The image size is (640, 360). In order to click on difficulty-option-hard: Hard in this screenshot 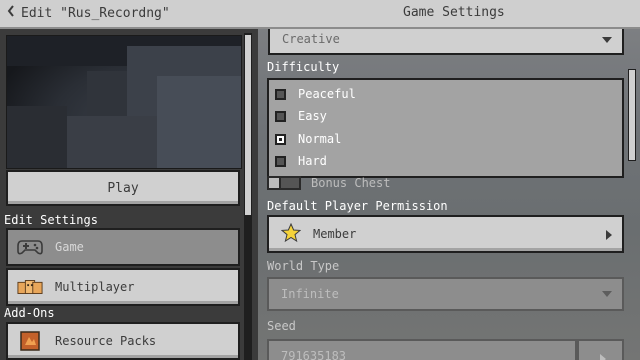, I will do `click(301, 161)`.